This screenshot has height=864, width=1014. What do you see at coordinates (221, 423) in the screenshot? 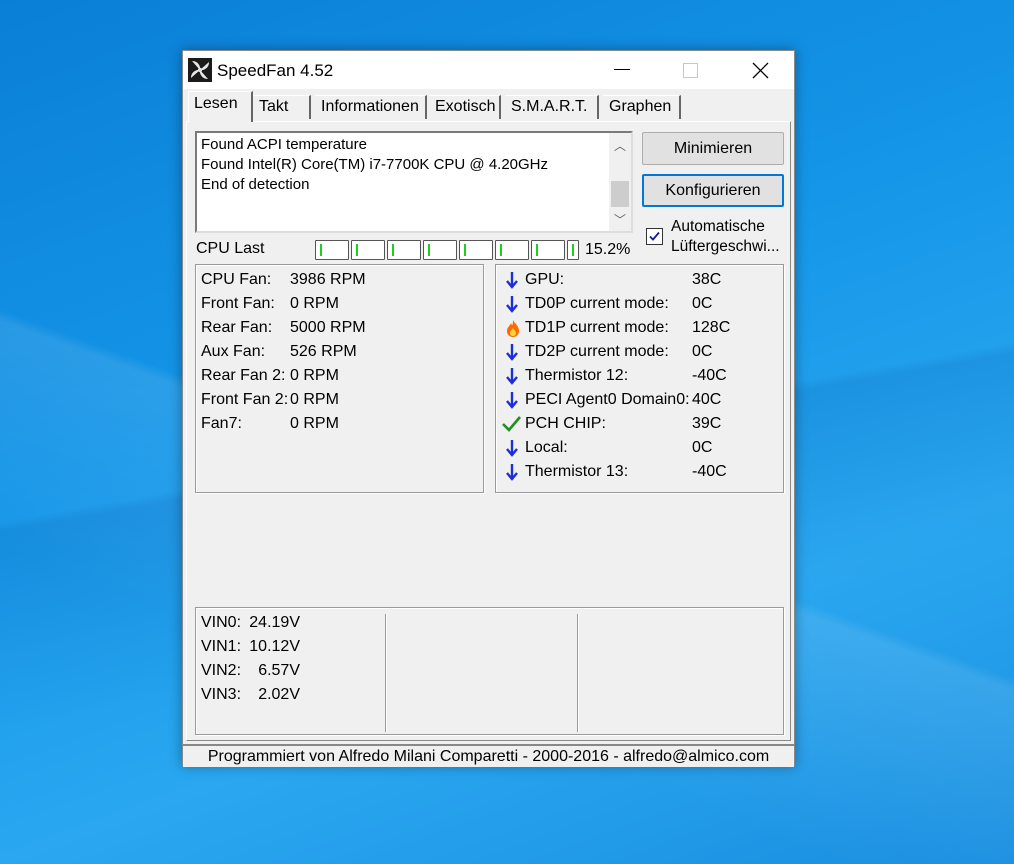
I see `fan-name: Fan7:` at bounding box center [221, 423].